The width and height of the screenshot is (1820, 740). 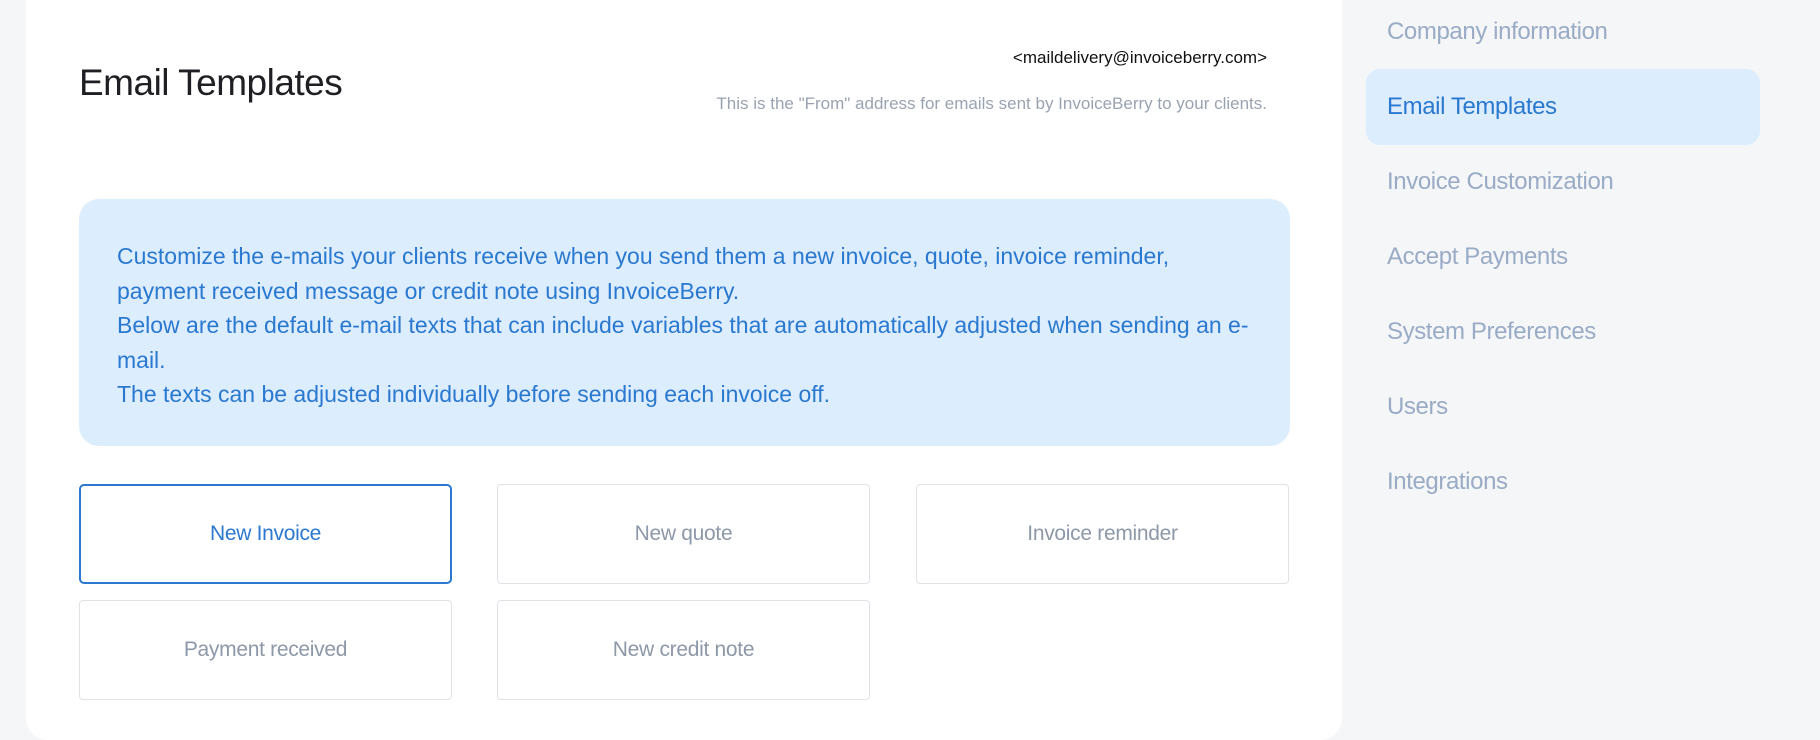 What do you see at coordinates (1563, 482) in the screenshot?
I see `sidebar-item-integrations: Integrations` at bounding box center [1563, 482].